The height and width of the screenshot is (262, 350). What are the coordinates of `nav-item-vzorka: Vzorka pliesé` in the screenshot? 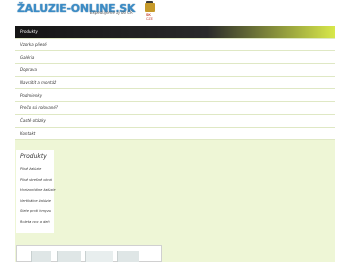 It's located at (175, 45).